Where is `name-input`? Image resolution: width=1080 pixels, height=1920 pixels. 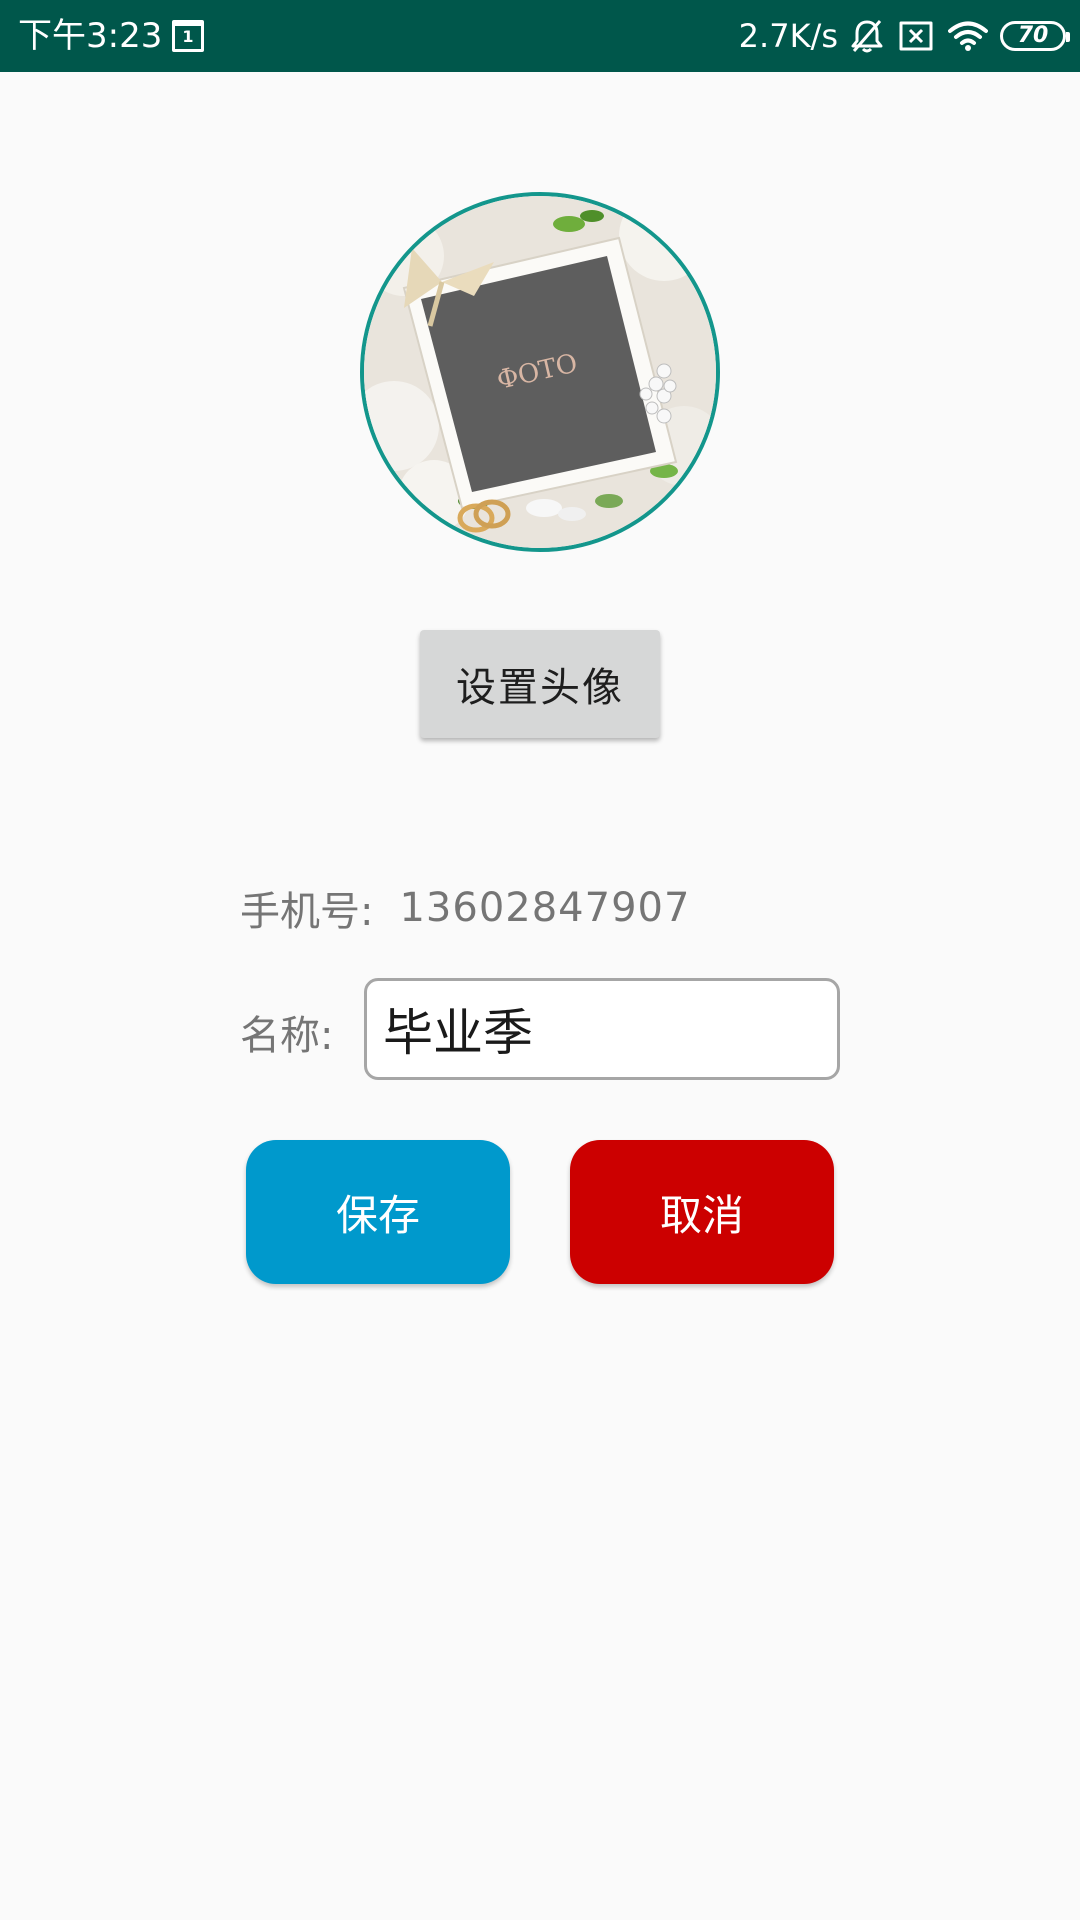
name-input is located at coordinates (602, 1029).